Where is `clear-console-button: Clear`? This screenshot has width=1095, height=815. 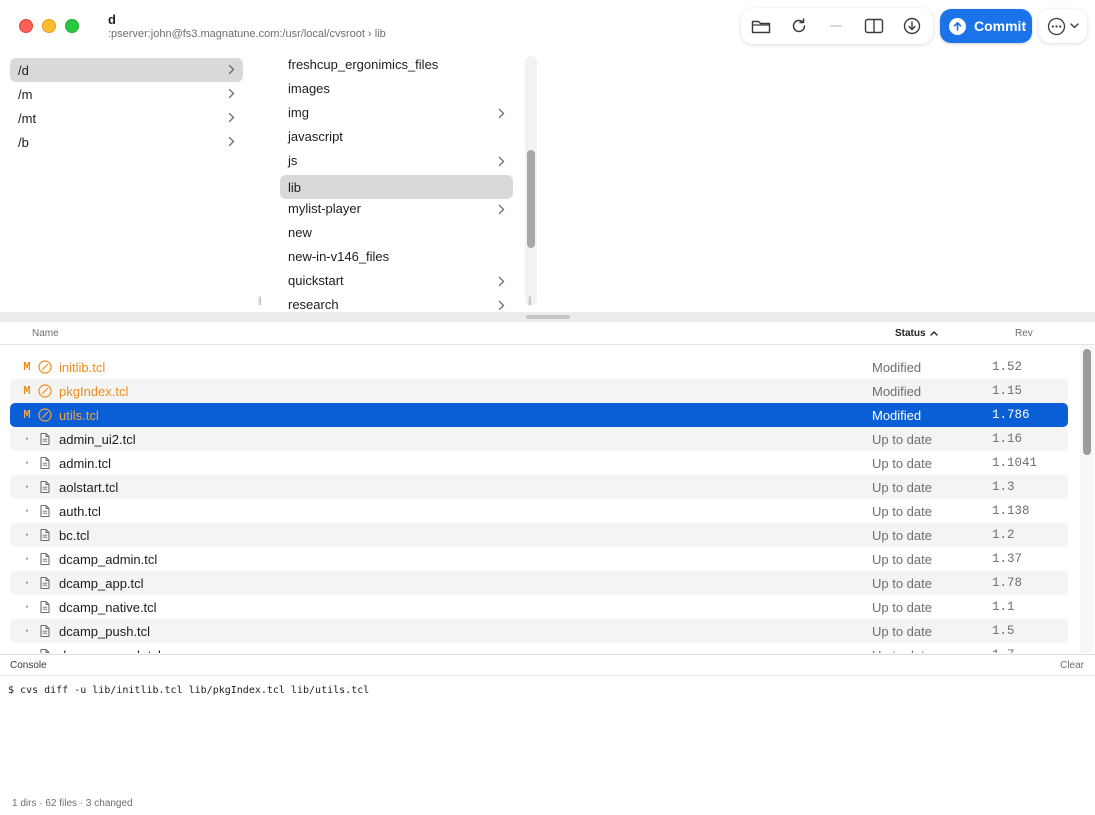
clear-console-button: Clear is located at coordinates (1072, 665).